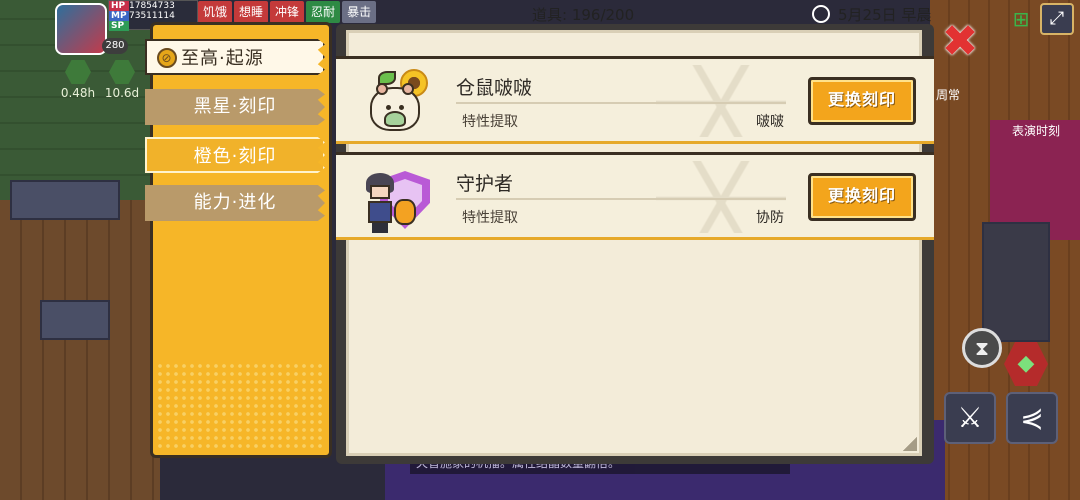 The image size is (1080, 500). I want to click on status-tag-crit: 暴击, so click(359, 12).